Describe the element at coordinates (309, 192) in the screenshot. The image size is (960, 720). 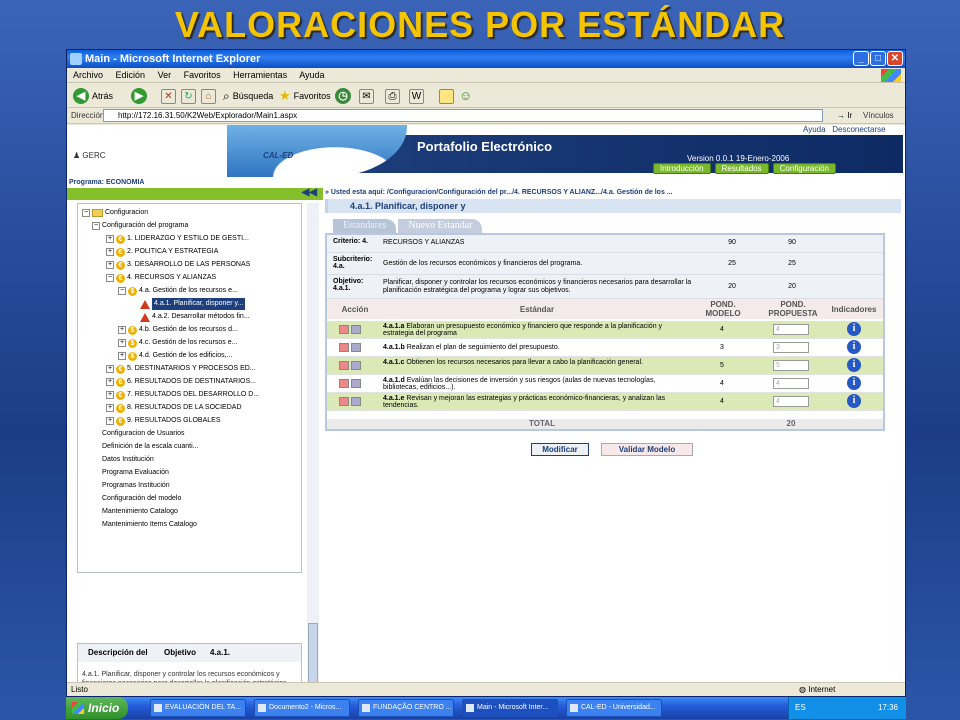
I see `collapse-panel-icon: ◀◀` at that location.